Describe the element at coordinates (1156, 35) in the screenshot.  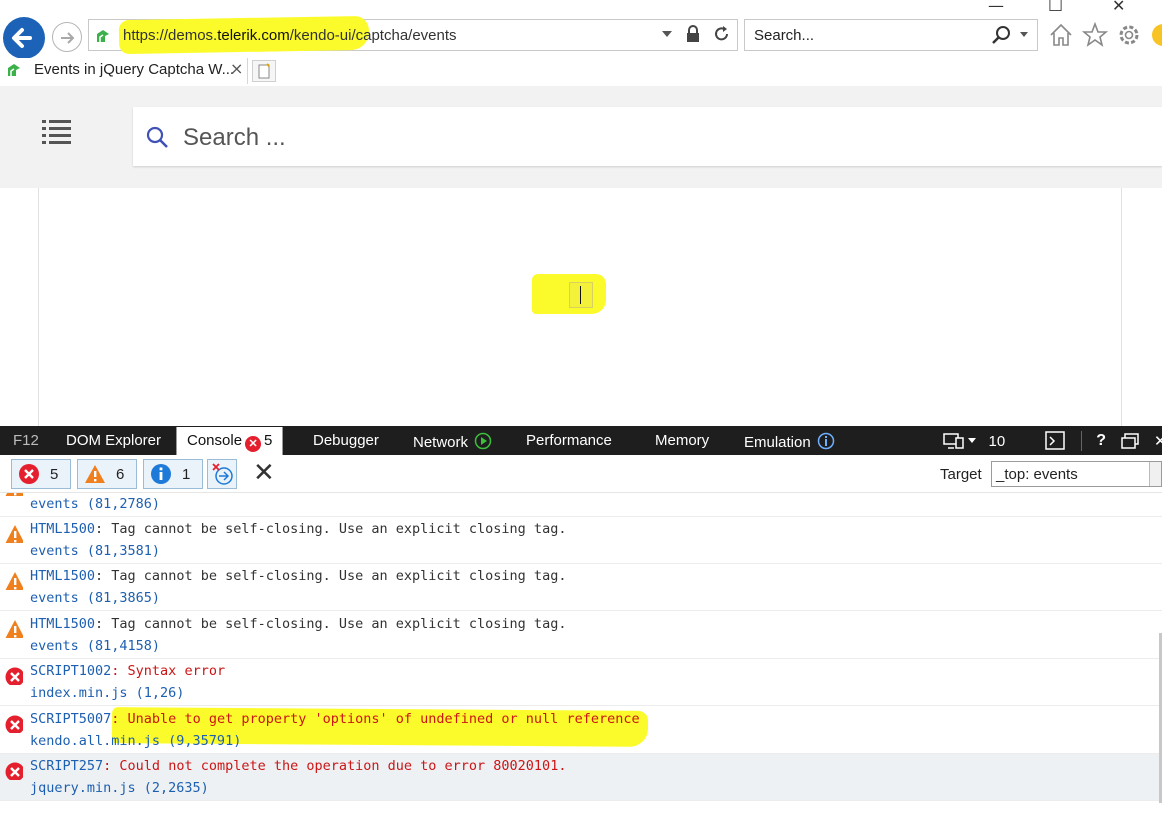
I see `smiley-icon` at that location.